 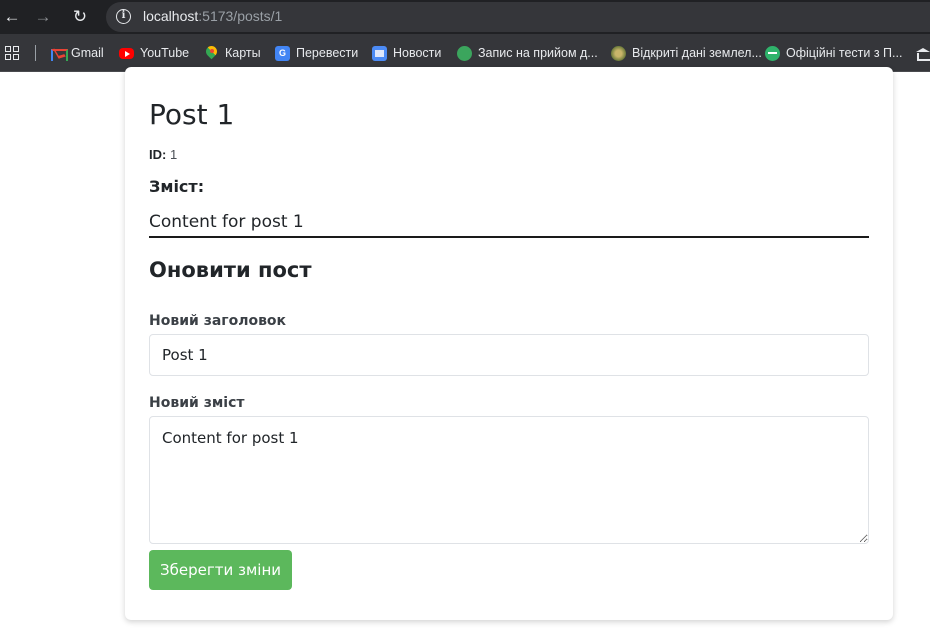 I want to click on post-content-label: Зміст:, so click(x=177, y=186).